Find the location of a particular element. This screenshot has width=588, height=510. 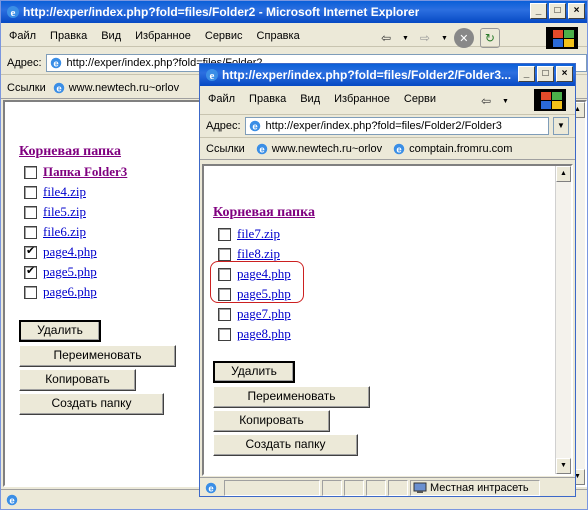

file-link: file5.zip is located at coordinates (64, 212).